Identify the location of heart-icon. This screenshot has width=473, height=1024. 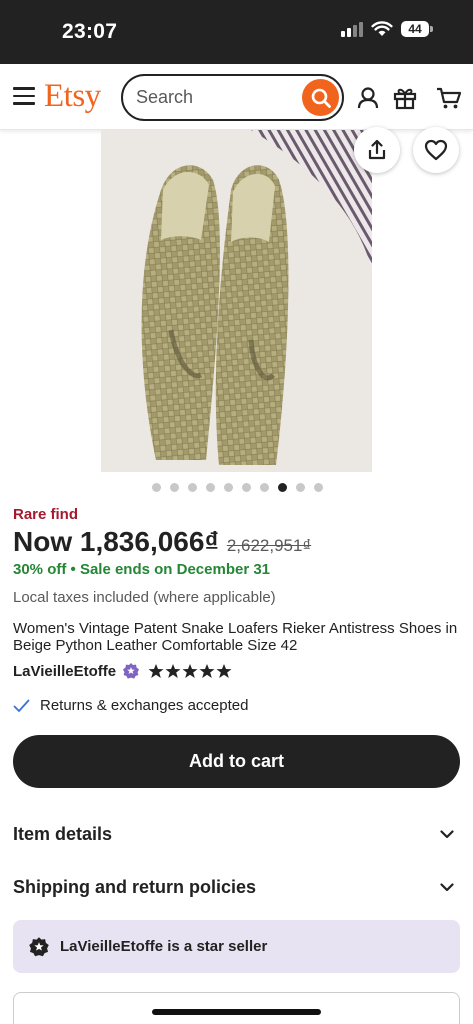
(436, 150).